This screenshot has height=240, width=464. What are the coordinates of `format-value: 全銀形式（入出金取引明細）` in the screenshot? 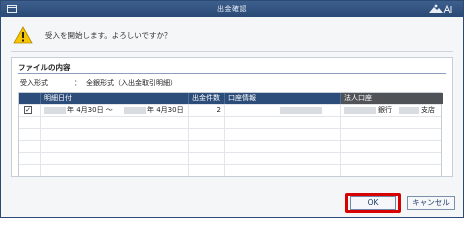 It's located at (131, 83).